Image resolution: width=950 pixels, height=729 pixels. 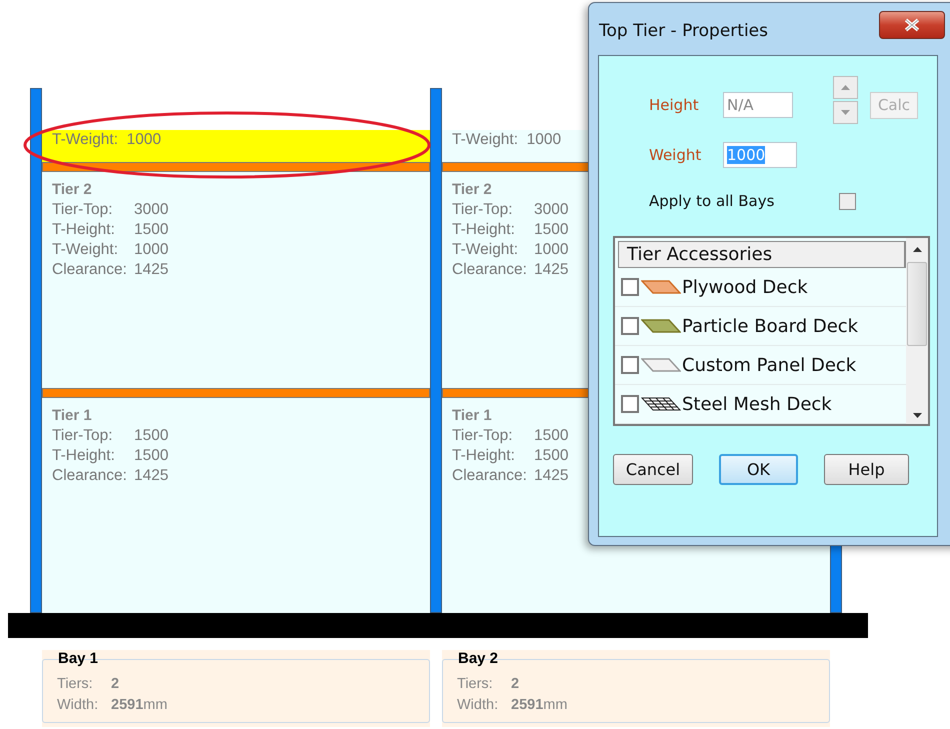 I want to click on bay-title: Bay 2, so click(x=478, y=658).